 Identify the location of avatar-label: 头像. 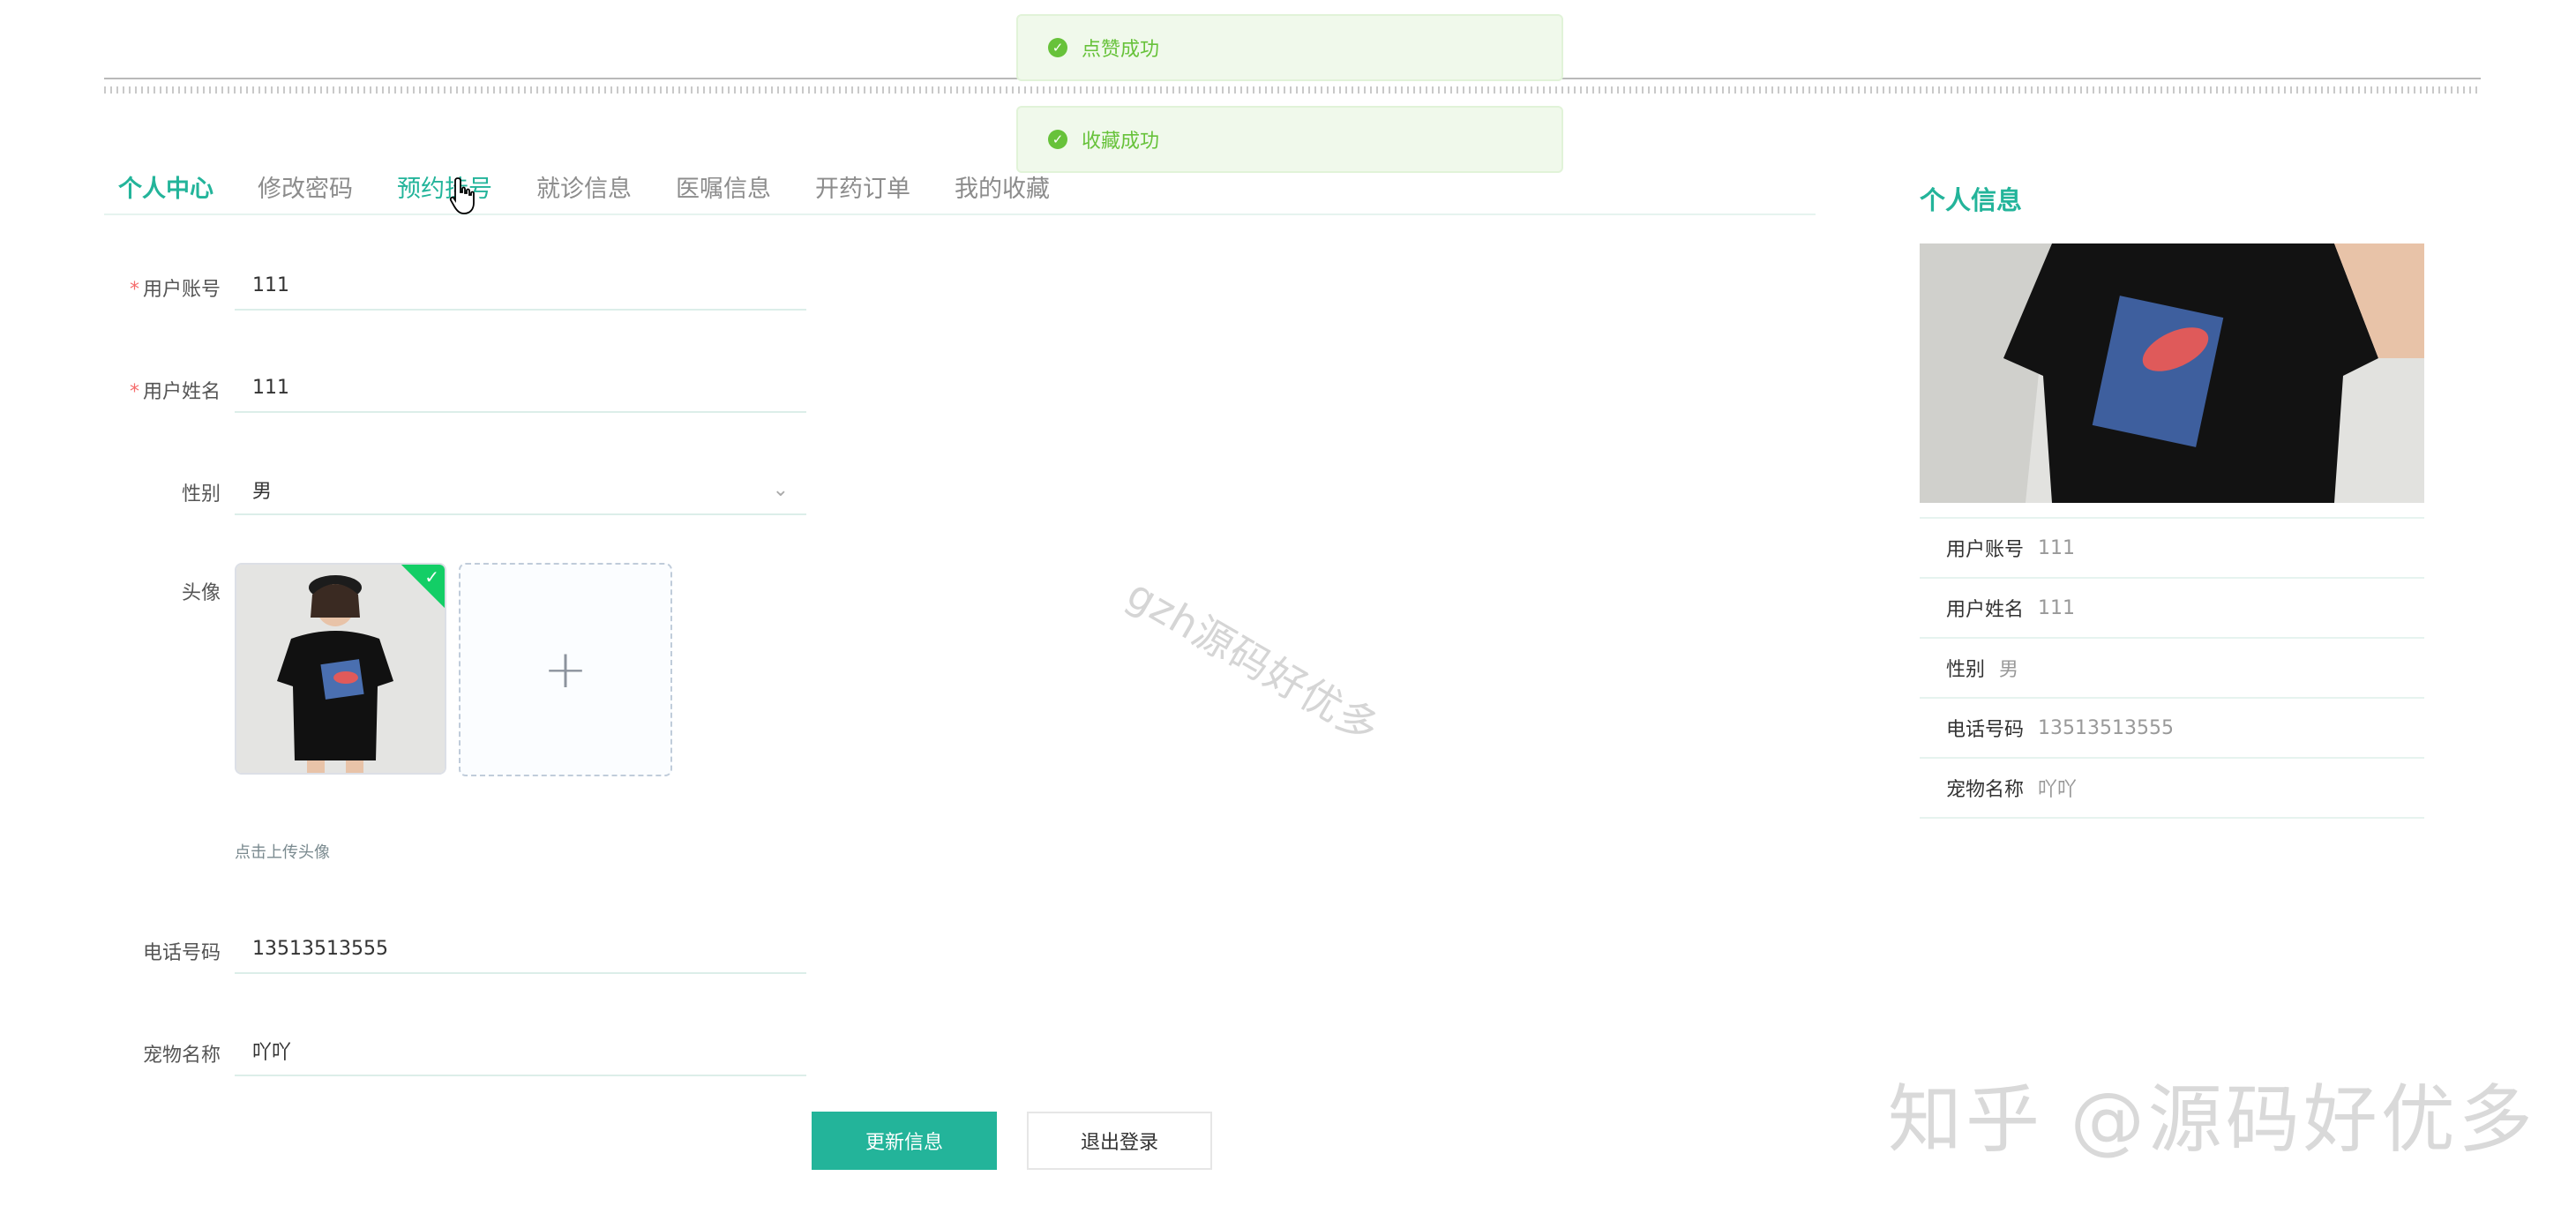
(201, 593).